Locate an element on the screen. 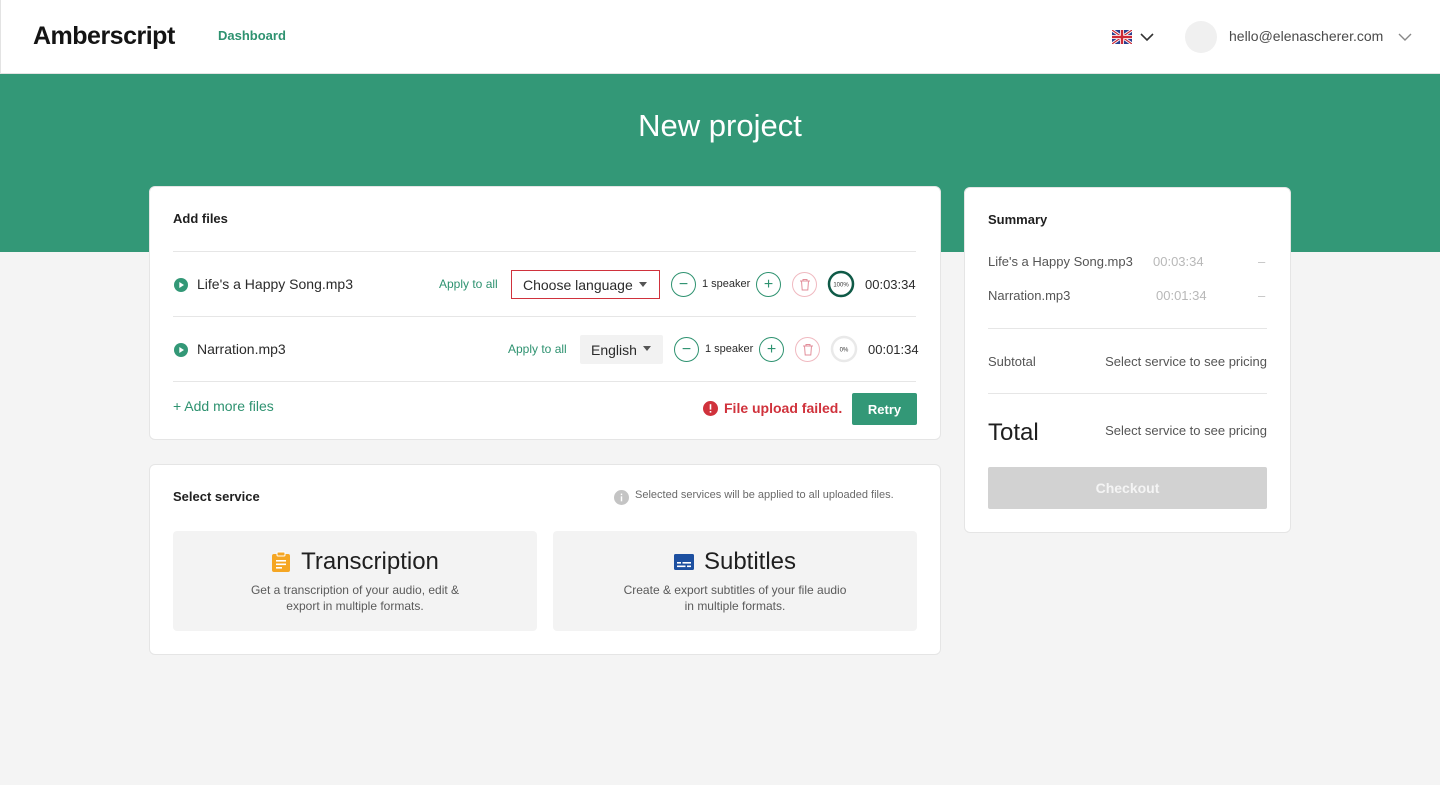  upload-progress-ring: 0% is located at coordinates (844, 349).